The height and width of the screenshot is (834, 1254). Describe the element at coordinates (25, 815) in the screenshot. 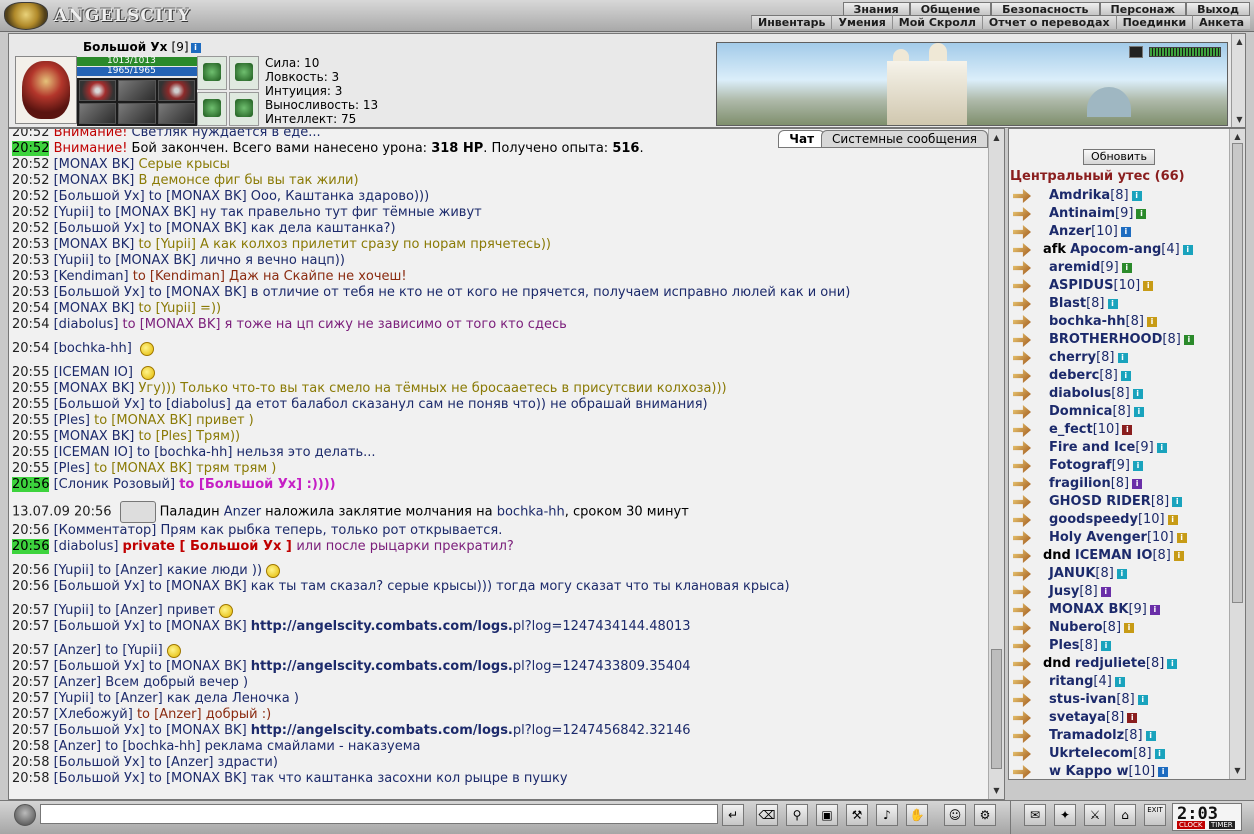

I see `avatar` at that location.